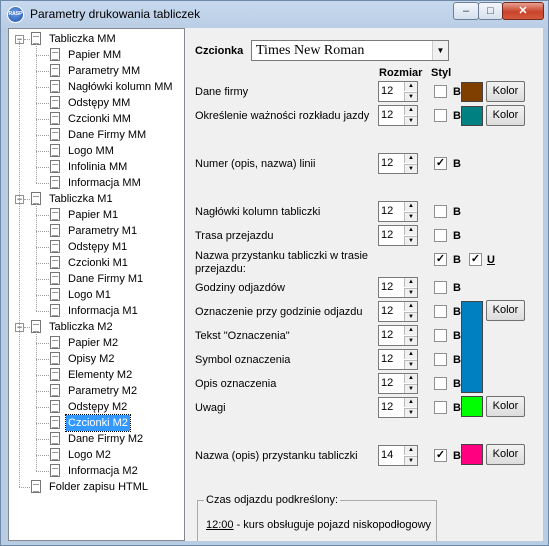 This screenshot has height=546, width=549. I want to click on bold-checkbox-opis, so click(440, 383).